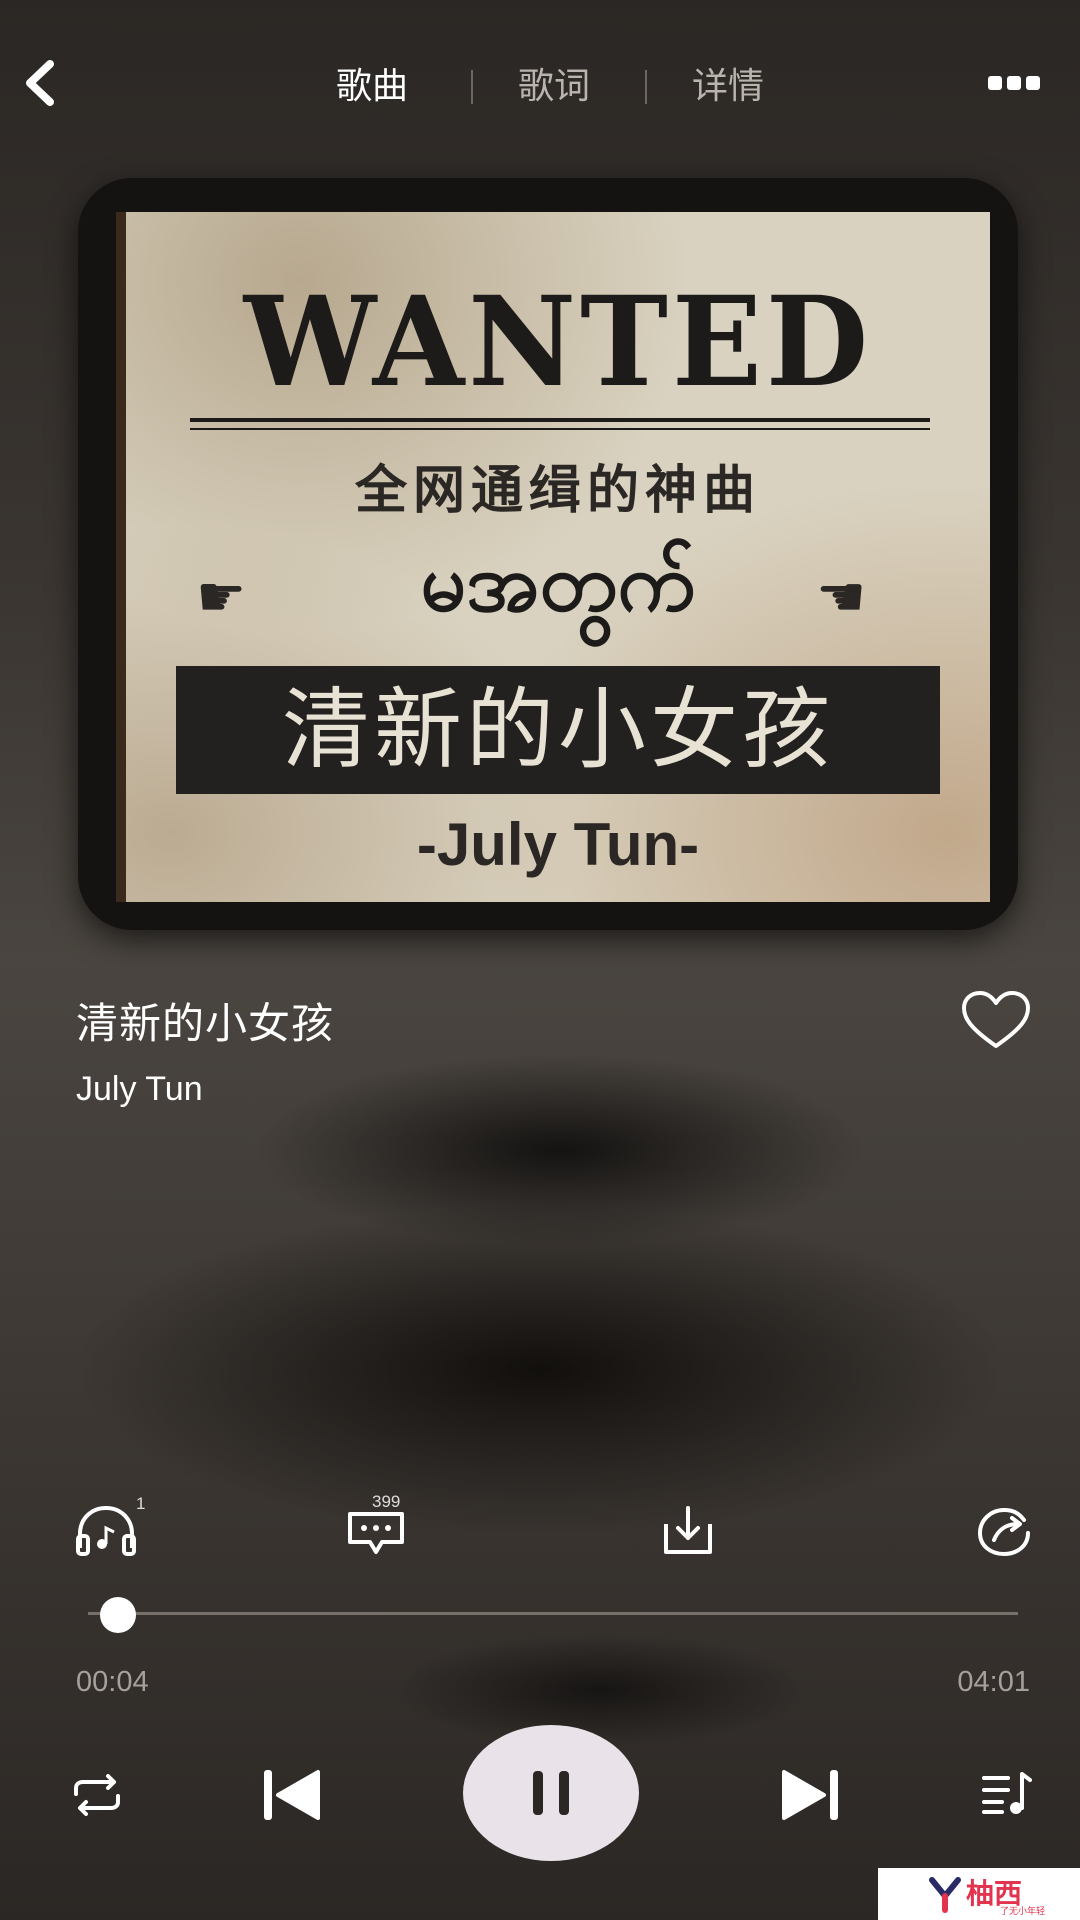 The height and width of the screenshot is (1920, 1080). I want to click on comments-badge: 399, so click(386, 1501).